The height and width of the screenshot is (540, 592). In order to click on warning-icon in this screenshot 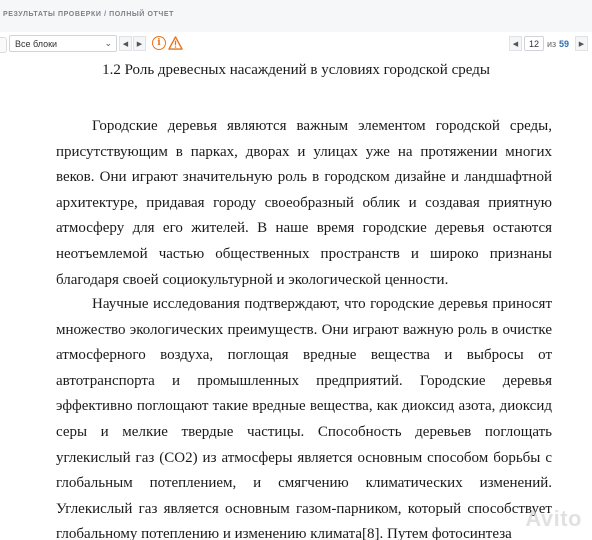, I will do `click(175, 43)`.